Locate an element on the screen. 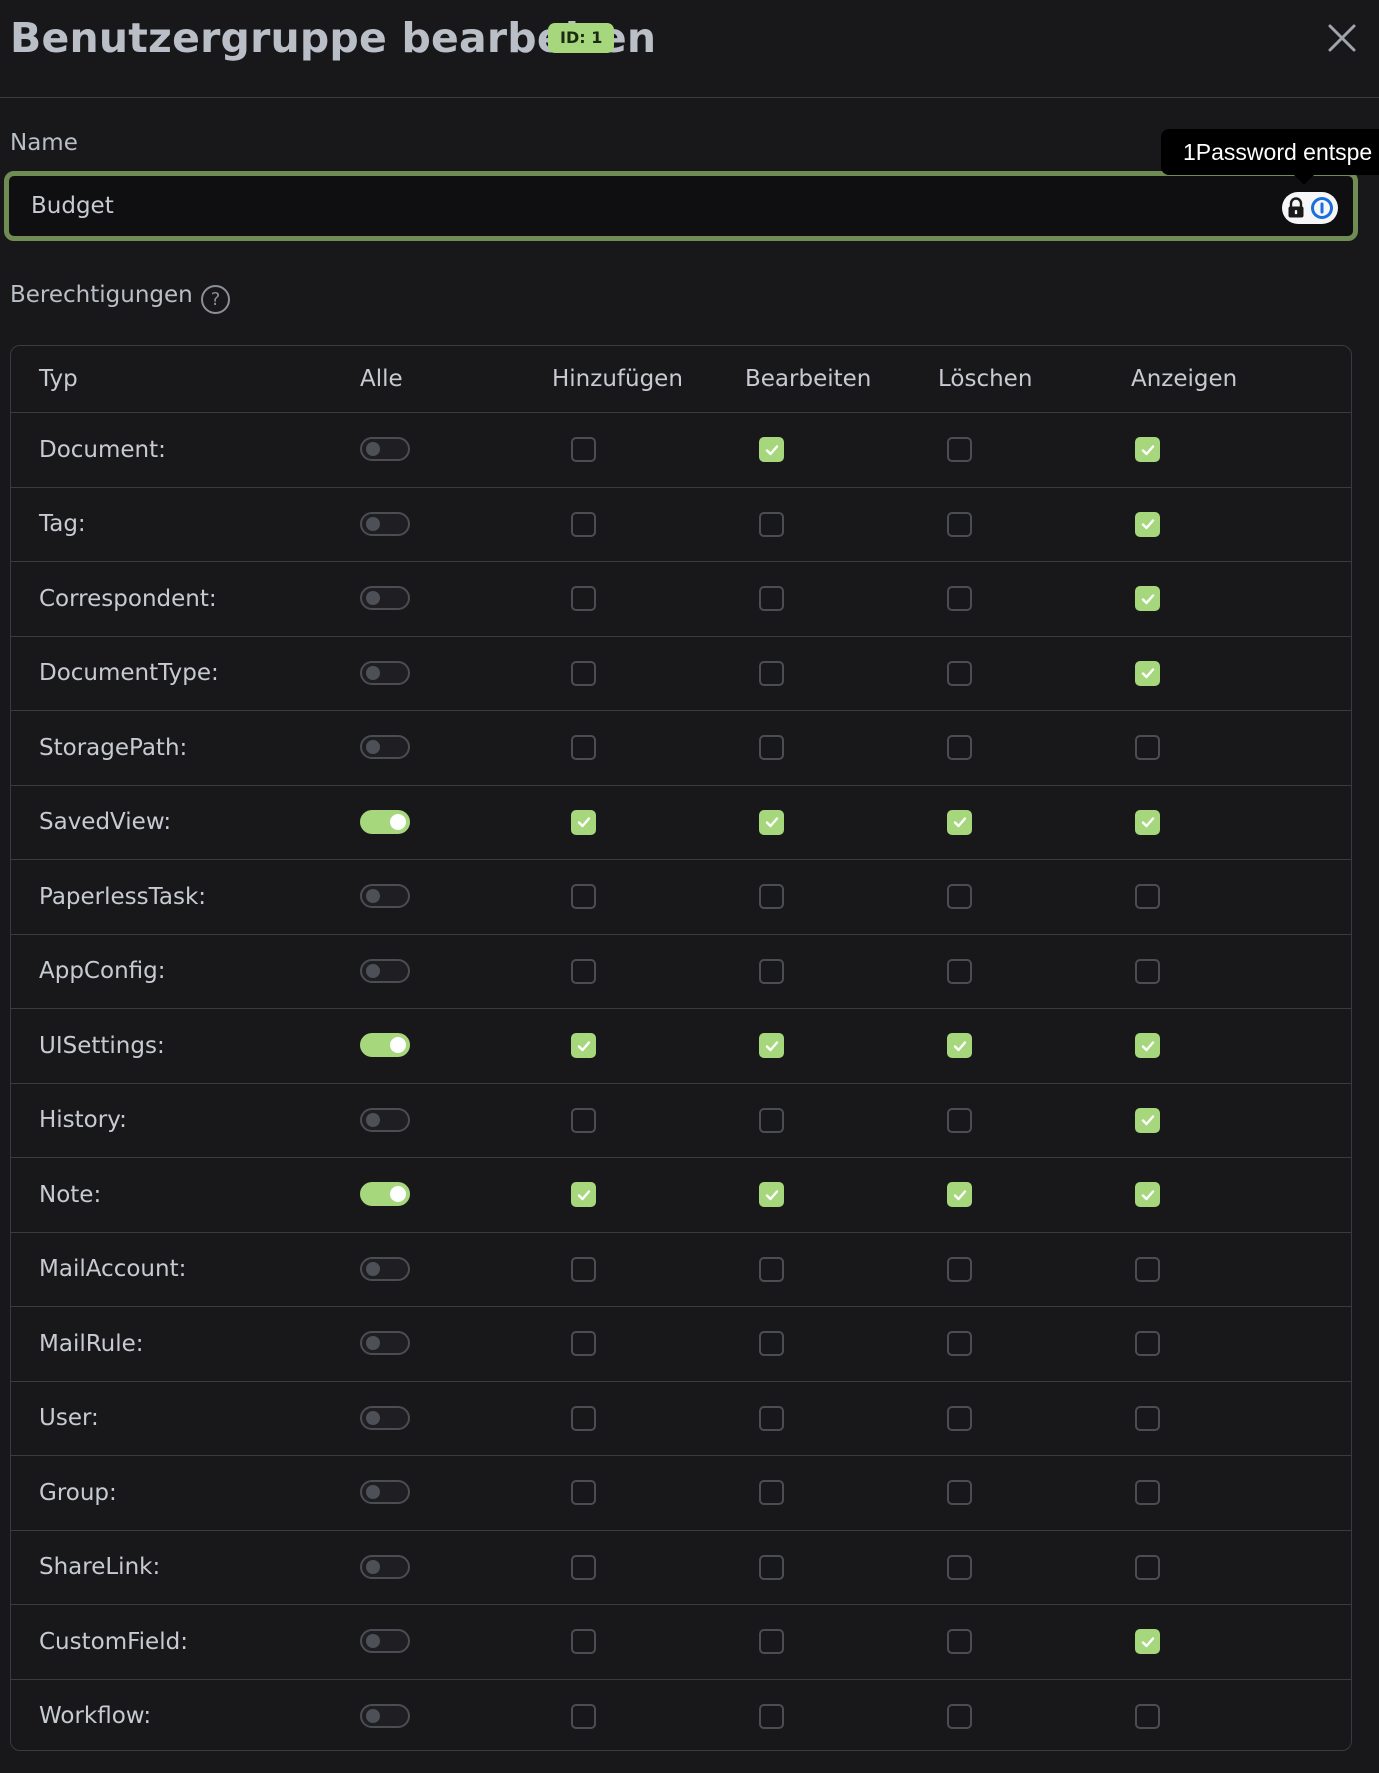 Image resolution: width=1379 pixels, height=1773 pixels. table-row: MailAccount: is located at coordinates (681, 1269).